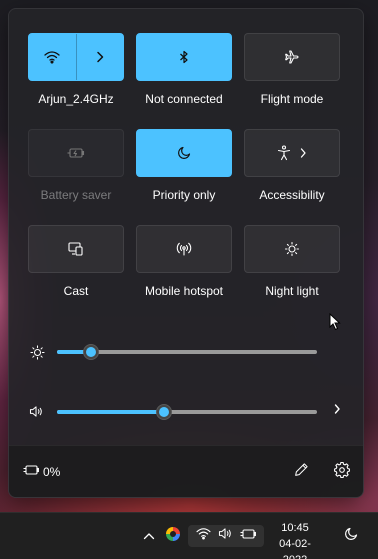 This screenshot has width=378, height=559. I want to click on brightness-icon, so click(37, 352).